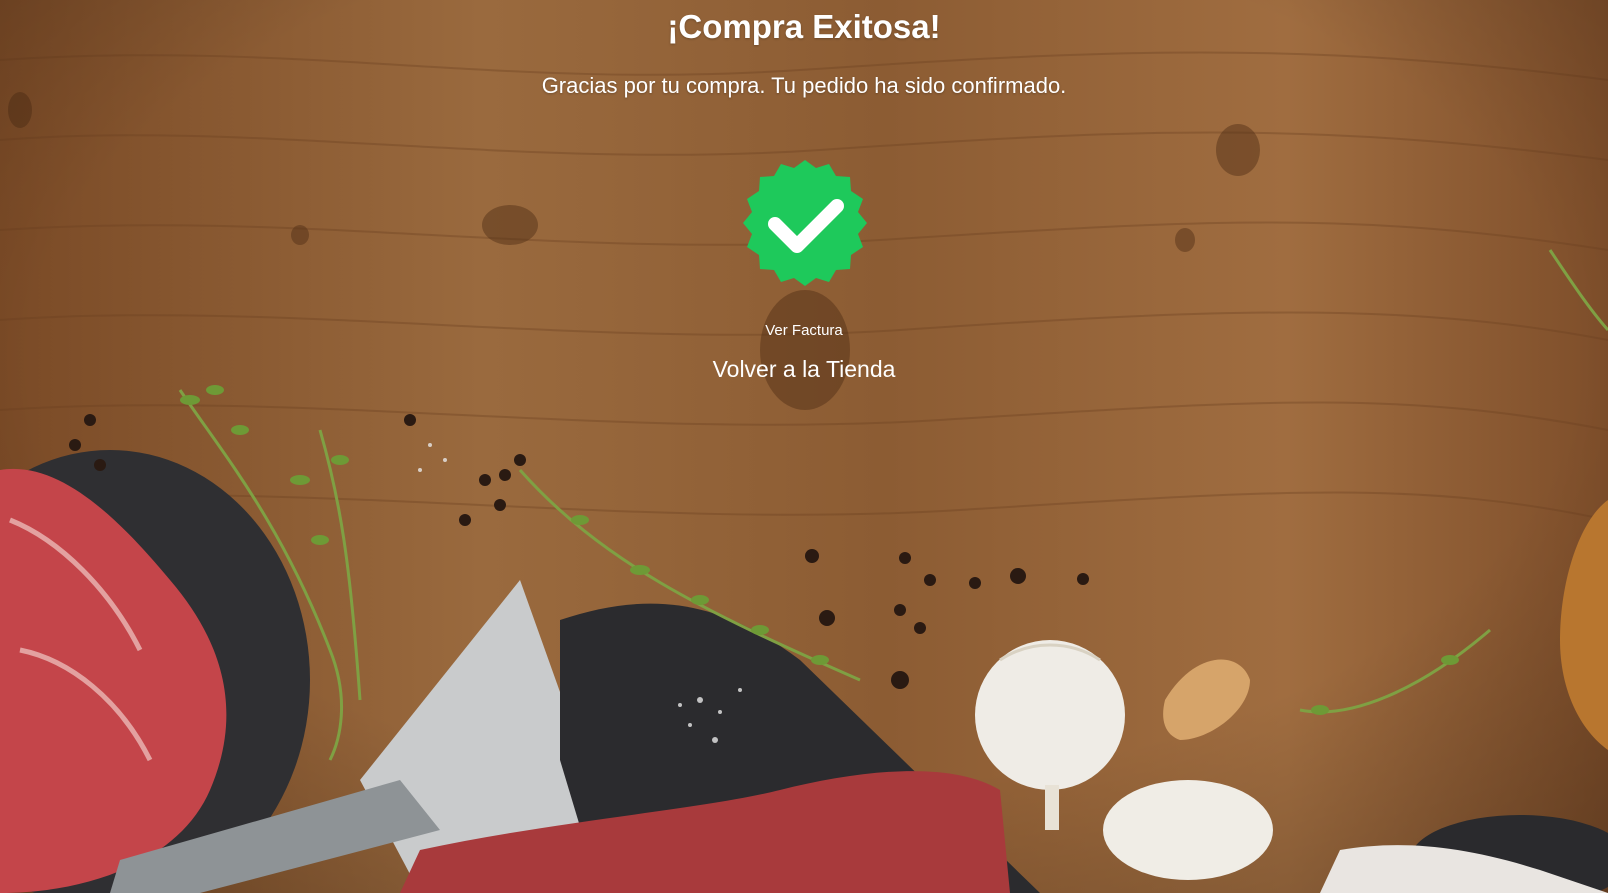 The image size is (1608, 893). I want to click on page-title: ¡Compra Exitosa!, so click(804, 26).